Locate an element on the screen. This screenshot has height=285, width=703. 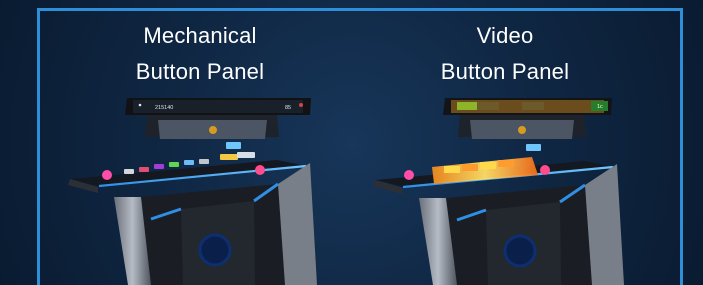
video-label-line-2: Button Panel is located at coordinates (505, 71).